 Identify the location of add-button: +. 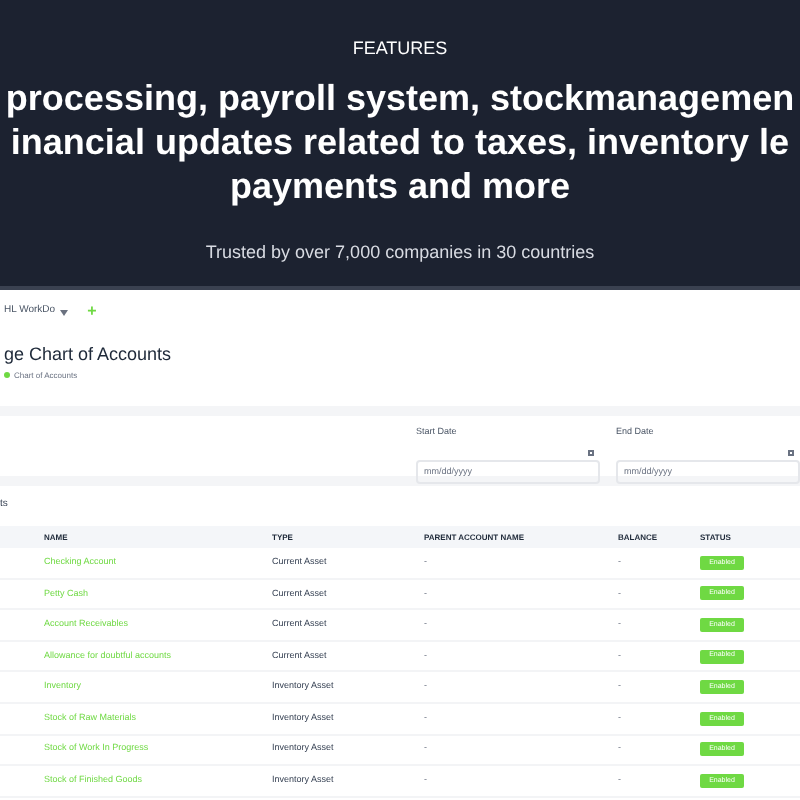
(92, 312).